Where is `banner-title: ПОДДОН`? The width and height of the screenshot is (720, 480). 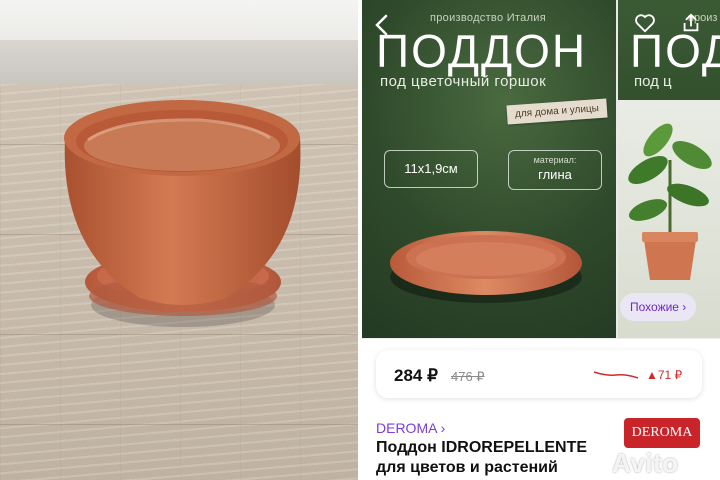
banner-title: ПОДДОН is located at coordinates (482, 51).